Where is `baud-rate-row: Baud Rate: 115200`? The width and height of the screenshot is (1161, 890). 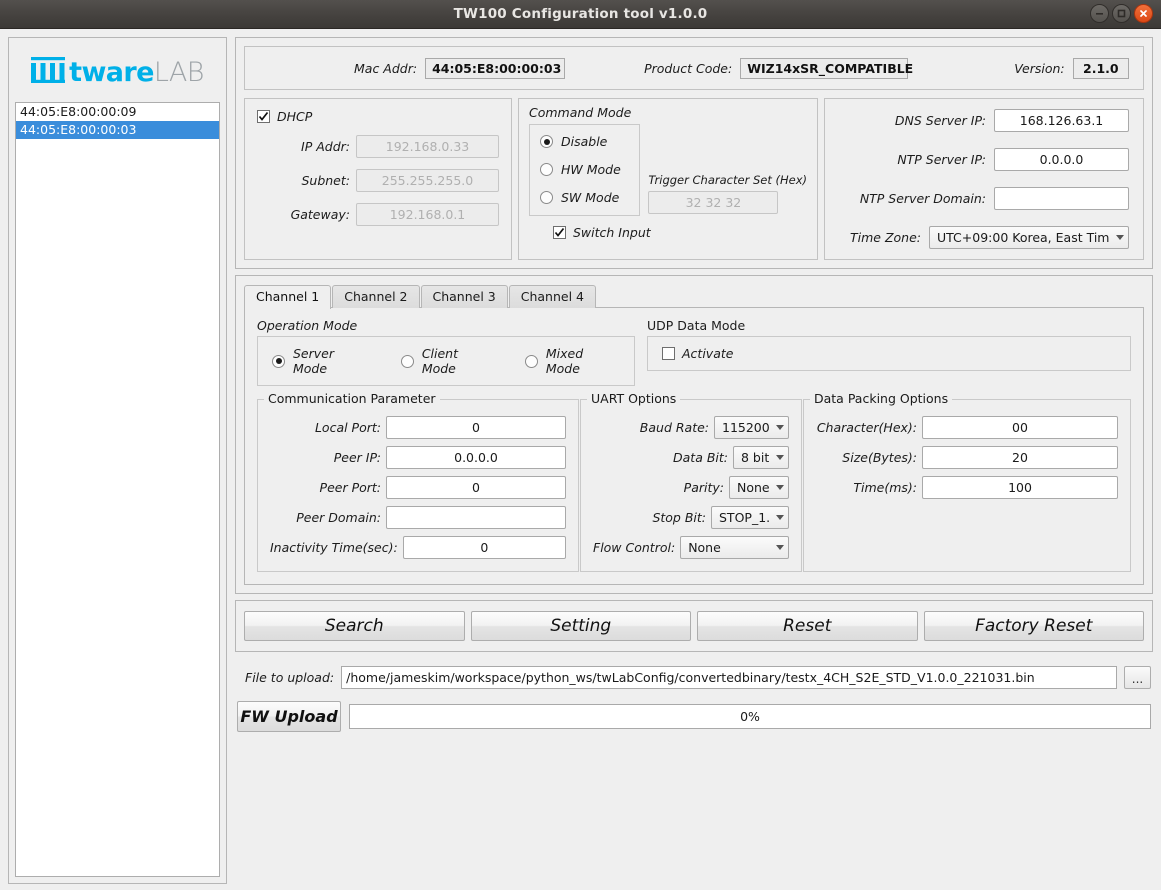
baud-rate-row: Baud Rate: 115200 is located at coordinates (691, 427).